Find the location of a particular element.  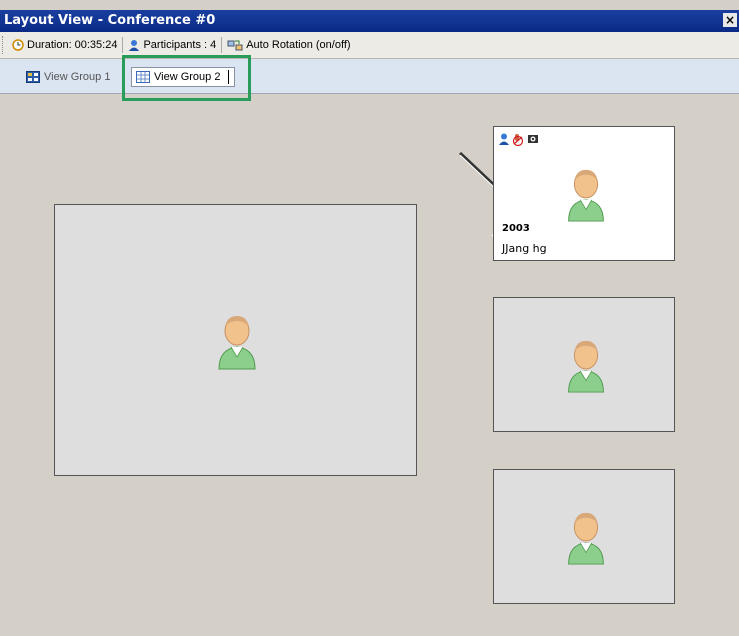

tab-view-group-1: View Group 1 is located at coordinates (68, 77).